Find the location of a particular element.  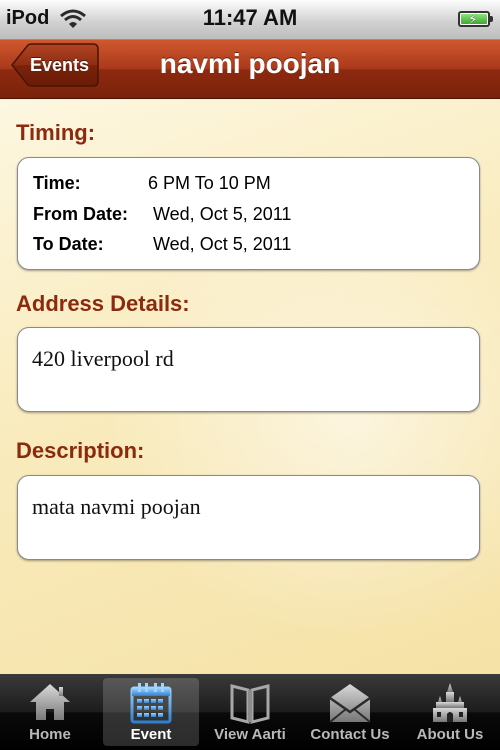

back-button: Events is located at coordinates (54, 65).